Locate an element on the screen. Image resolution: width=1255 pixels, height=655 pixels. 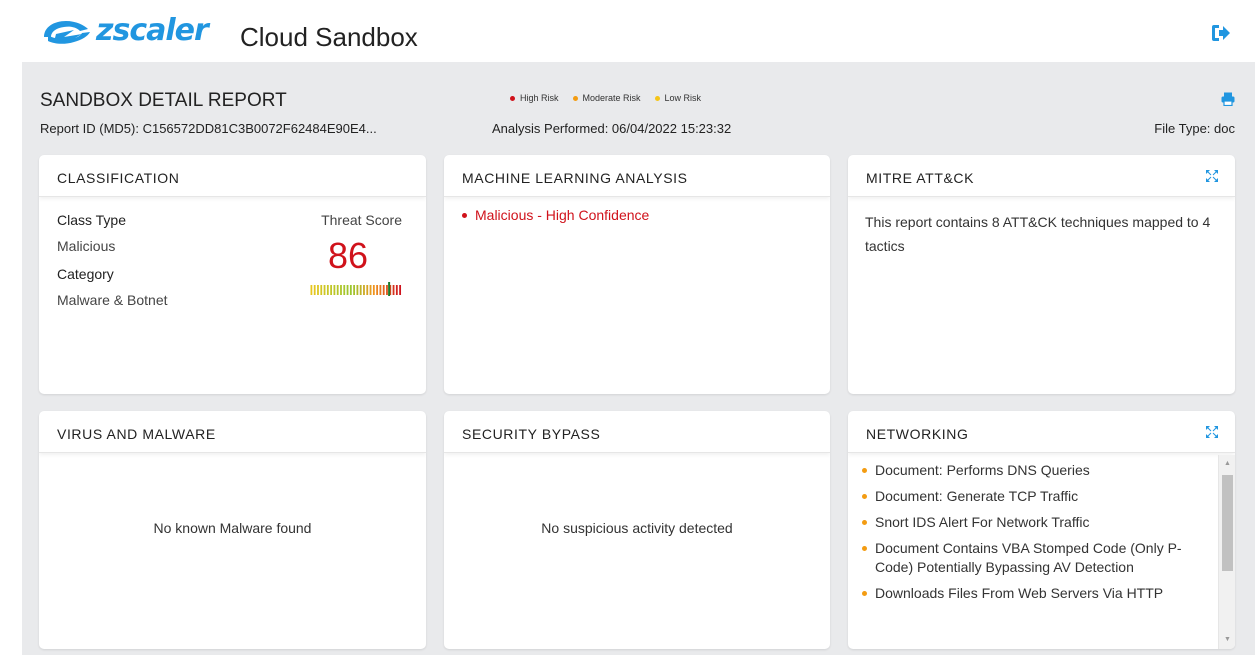
networking-scrollbar: ▲ ▼ is located at coordinates (1226, 552).